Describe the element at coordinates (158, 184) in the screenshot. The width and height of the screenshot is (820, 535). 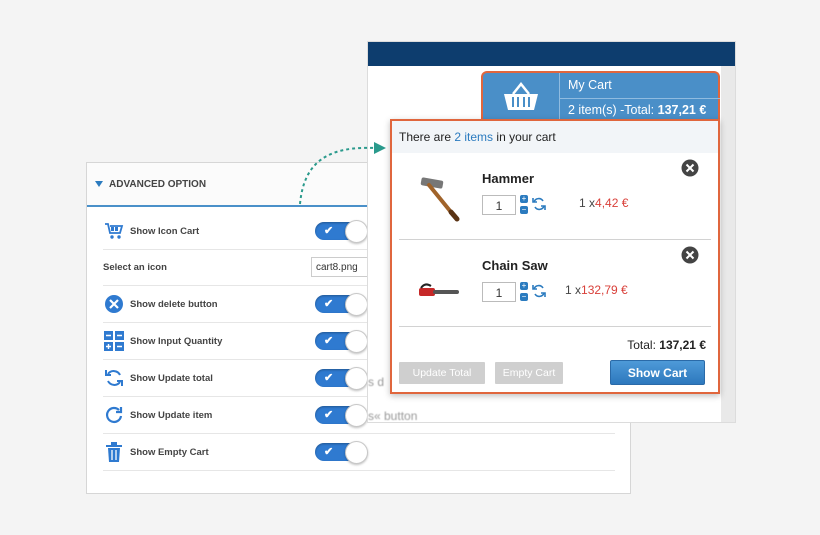
I see `section-title: ADVANCED OPTION` at that location.